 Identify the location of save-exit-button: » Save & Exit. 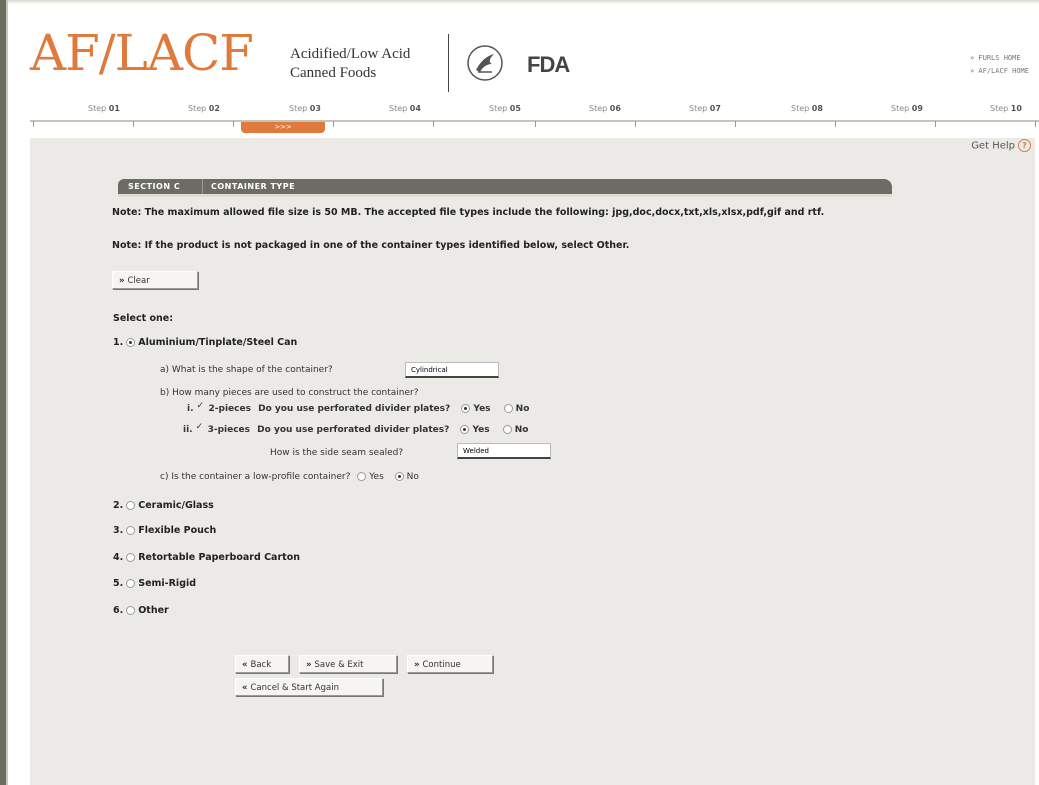
(348, 664).